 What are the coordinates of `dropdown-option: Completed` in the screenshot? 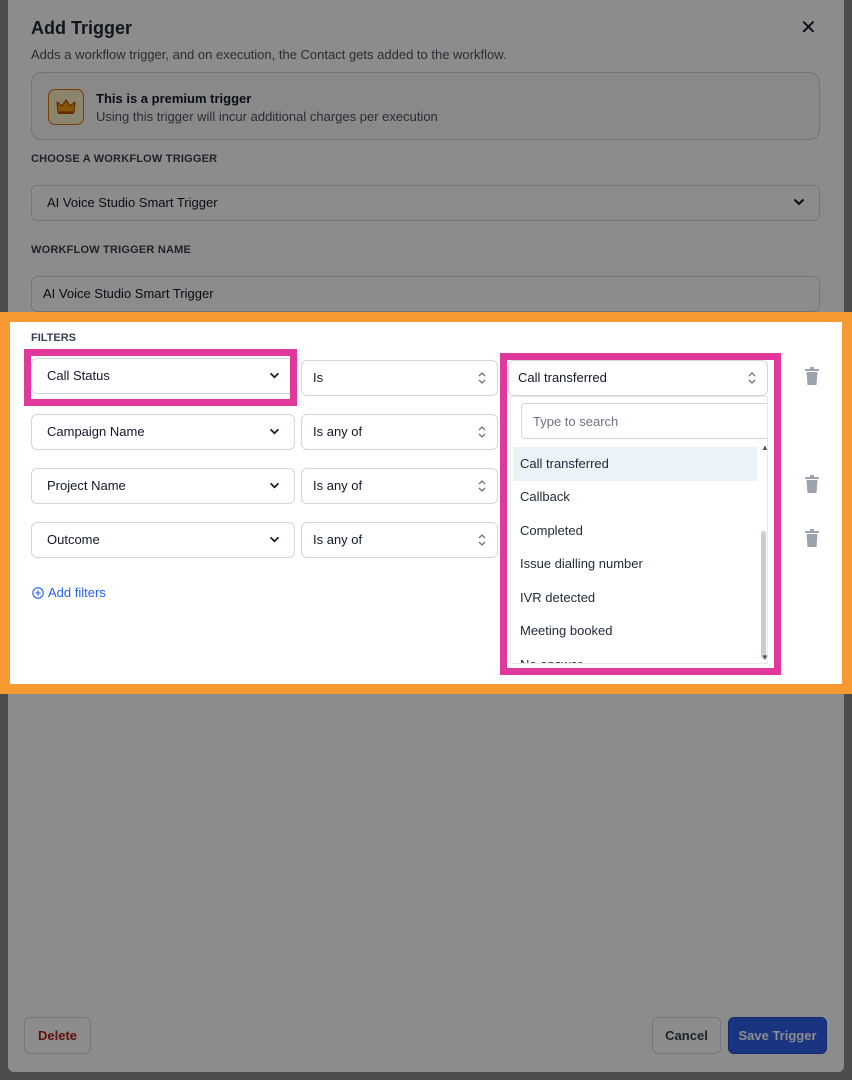 It's located at (635, 531).